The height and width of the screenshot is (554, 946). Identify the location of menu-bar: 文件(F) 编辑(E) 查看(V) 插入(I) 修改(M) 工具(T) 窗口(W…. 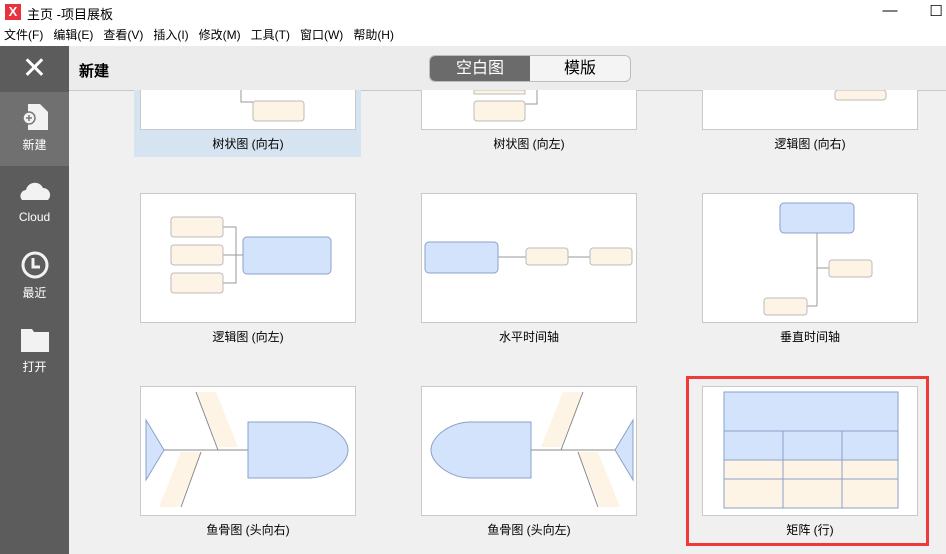
(473, 35).